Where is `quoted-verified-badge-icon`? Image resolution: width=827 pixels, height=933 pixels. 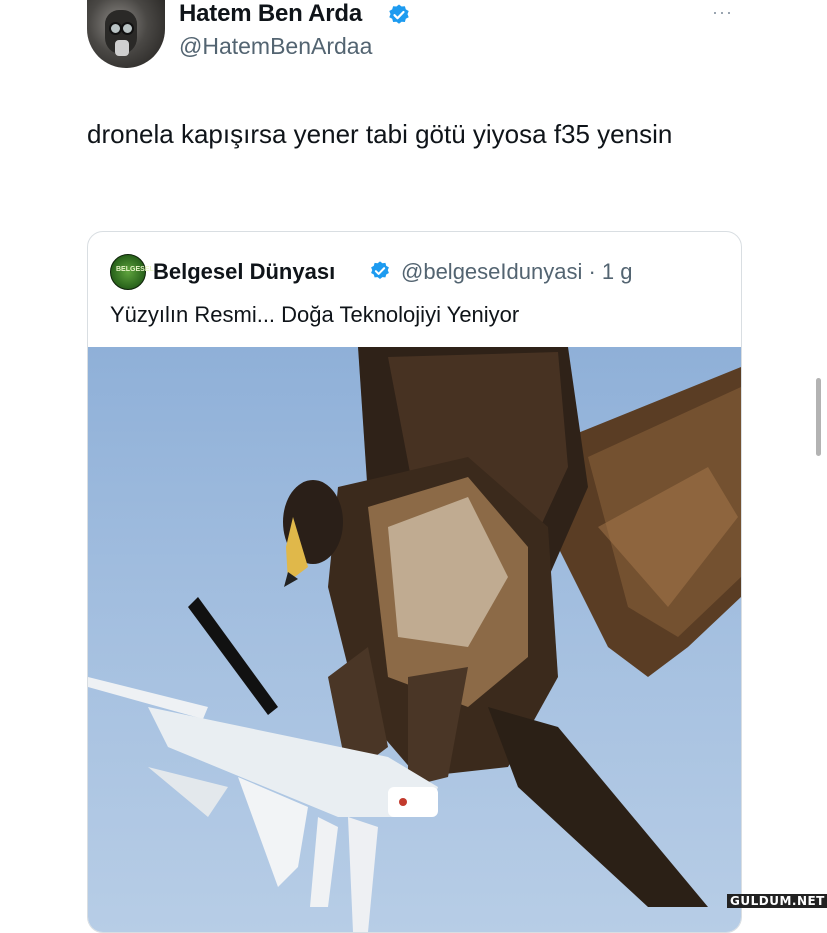 quoted-verified-badge-icon is located at coordinates (380, 270).